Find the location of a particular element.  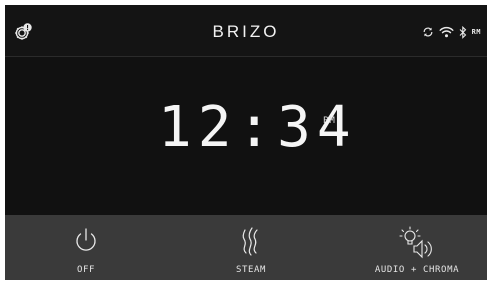

brand-logo: BRIZO is located at coordinates (246, 31).